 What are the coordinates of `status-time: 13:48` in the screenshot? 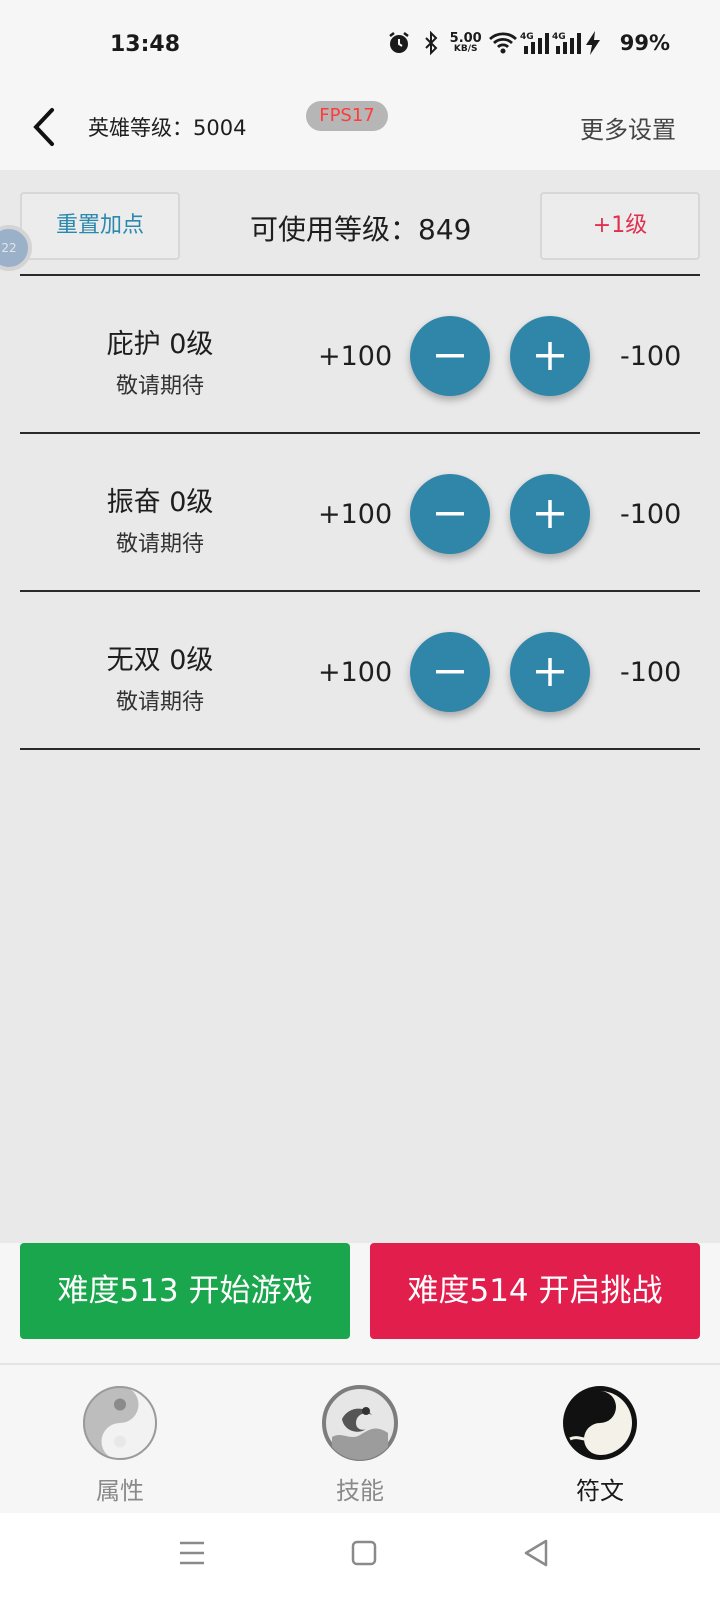 It's located at (145, 44).